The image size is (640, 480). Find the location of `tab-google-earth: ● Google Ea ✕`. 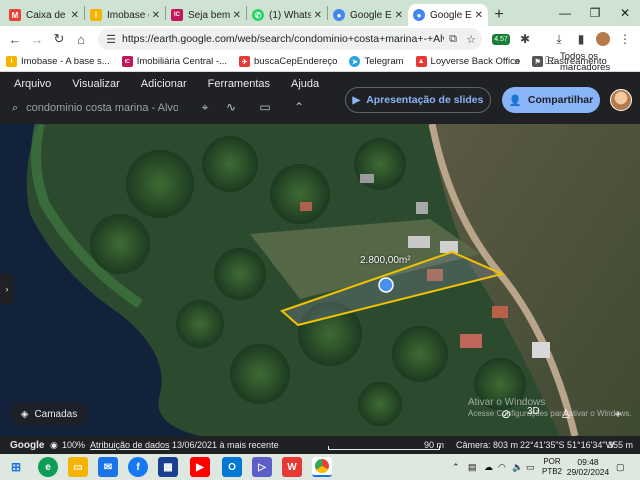

tab-google-earth: ● Google Ea ✕ is located at coordinates (368, 15).